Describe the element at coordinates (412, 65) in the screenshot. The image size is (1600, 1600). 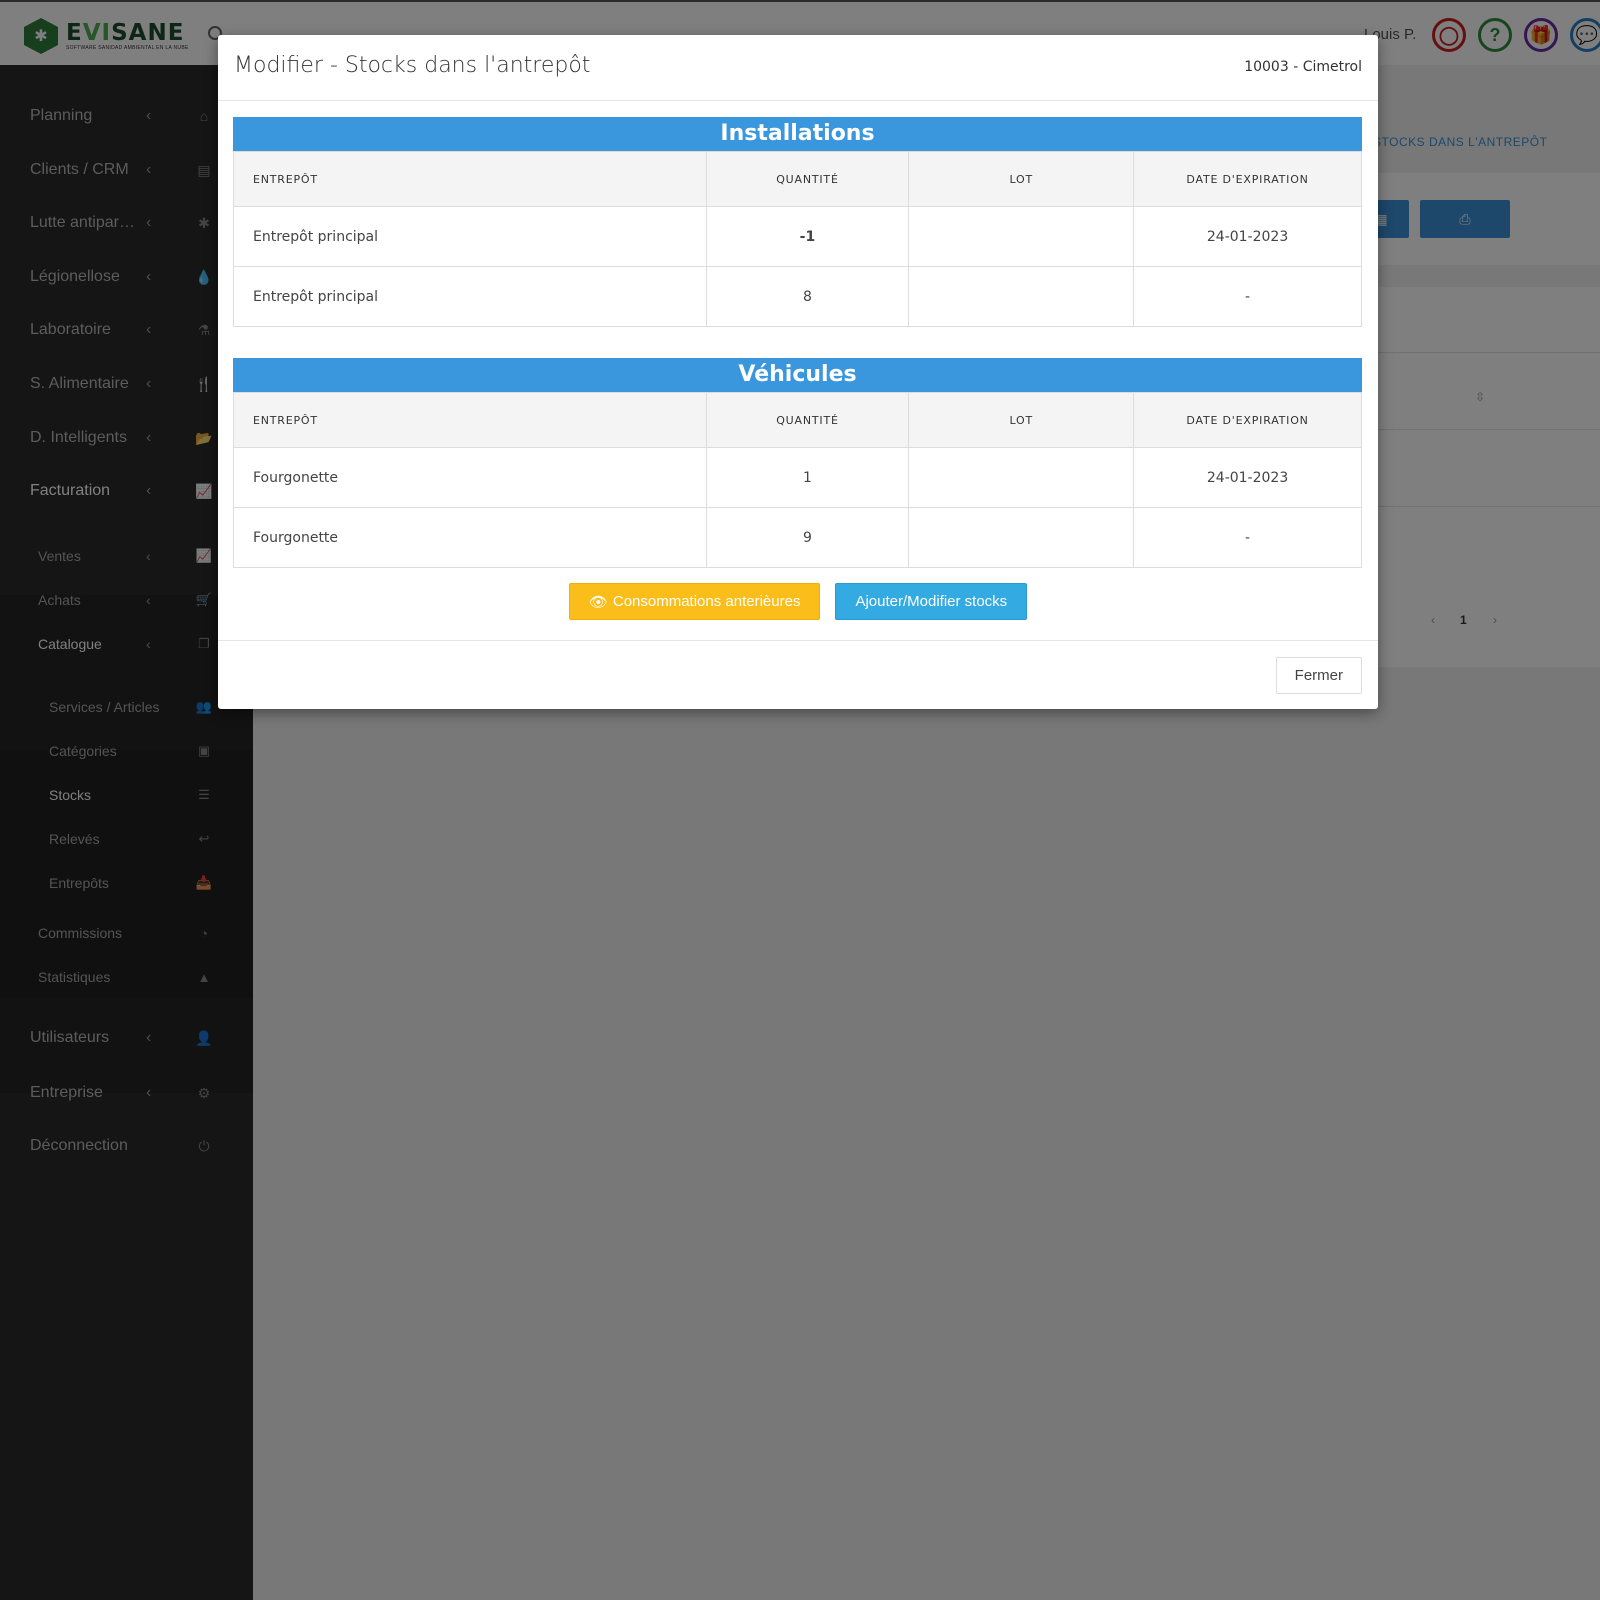
I see `modal-title: Modifier - Stocks dans l'antrepôt` at that location.